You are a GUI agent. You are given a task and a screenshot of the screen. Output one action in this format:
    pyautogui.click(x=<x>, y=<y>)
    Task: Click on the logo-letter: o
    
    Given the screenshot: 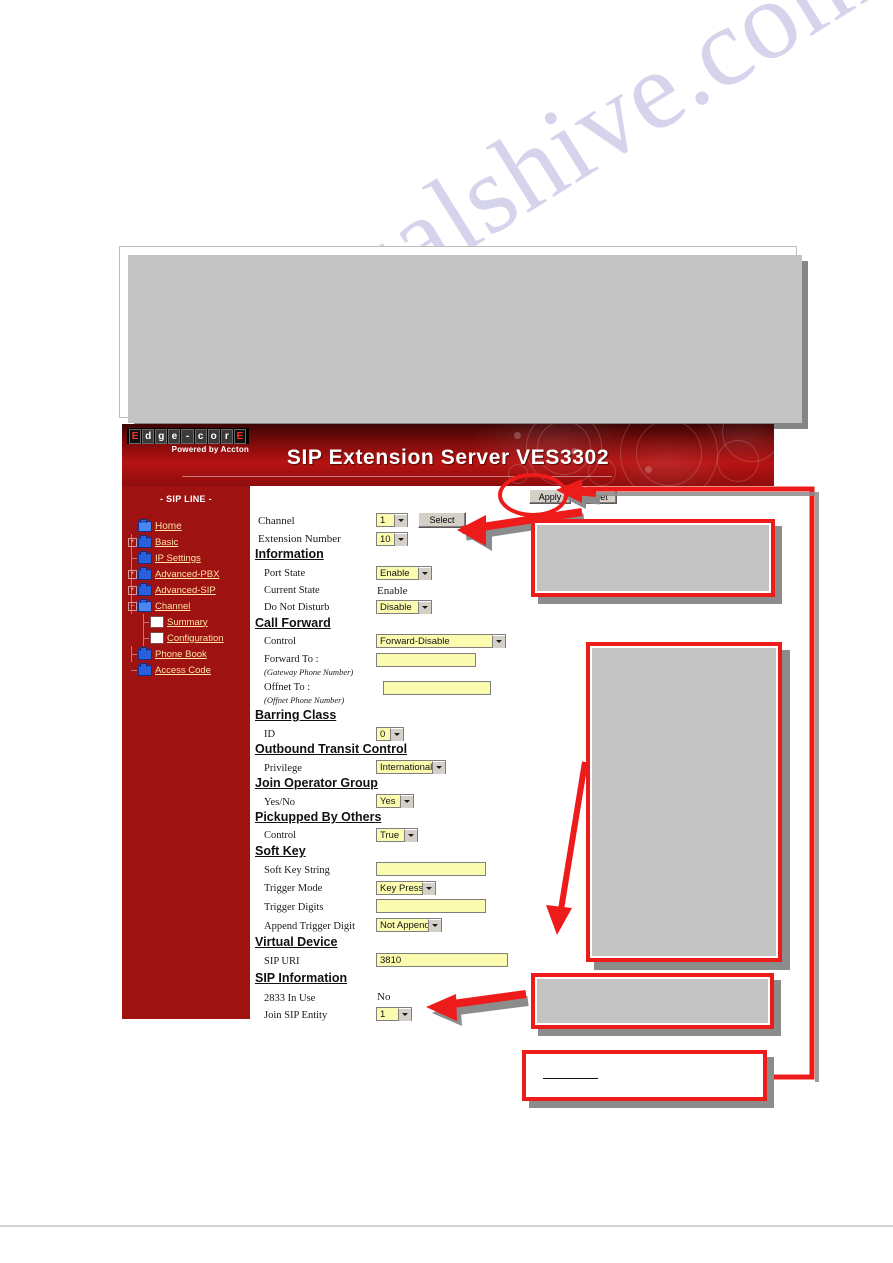 What is the action you would take?
    pyautogui.click(x=213, y=436)
    